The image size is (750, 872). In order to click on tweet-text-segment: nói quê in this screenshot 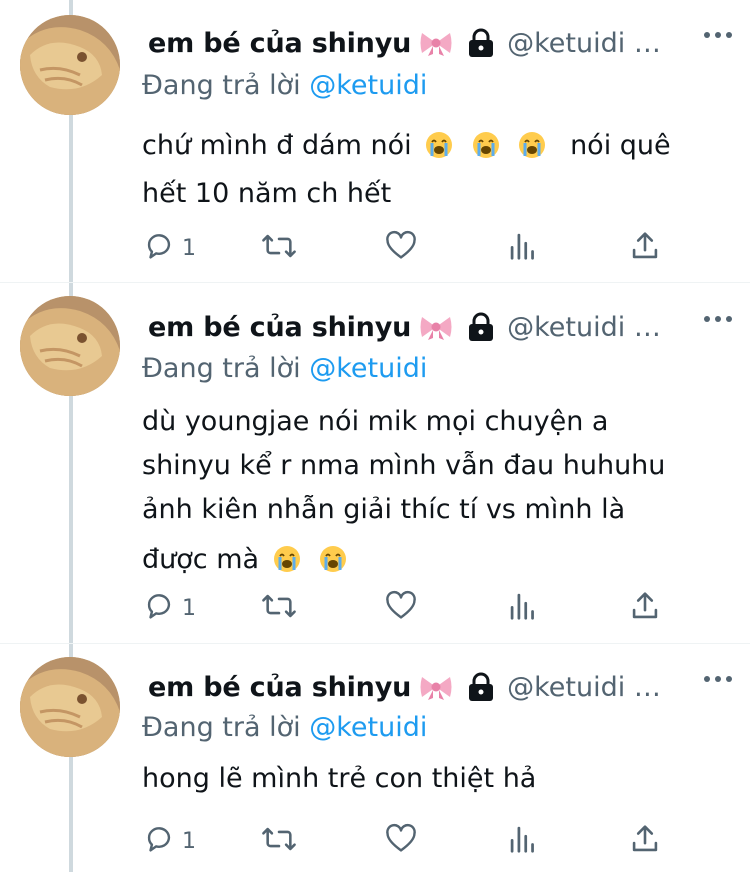, I will do `click(620, 145)`.